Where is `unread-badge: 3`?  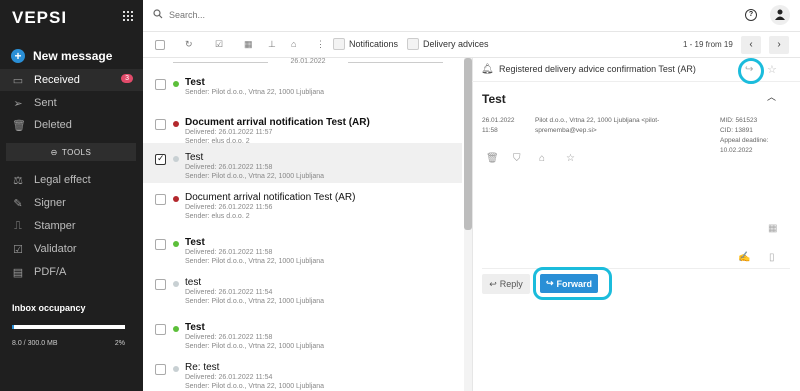
unread-badge: 3 is located at coordinates (127, 78).